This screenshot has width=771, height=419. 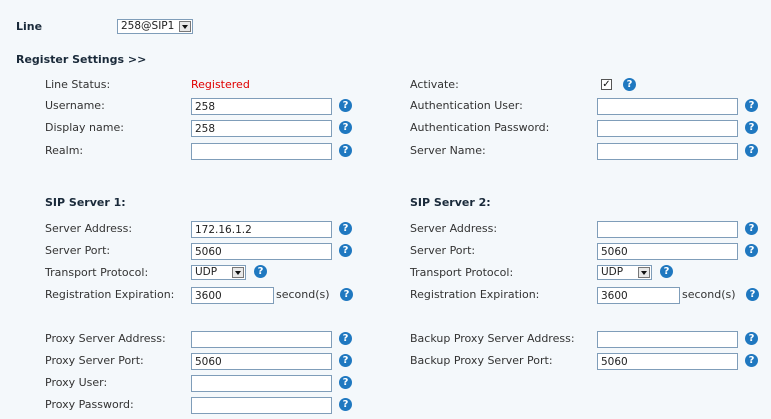 What do you see at coordinates (261, 405) in the screenshot?
I see `proxy-password-input` at bounding box center [261, 405].